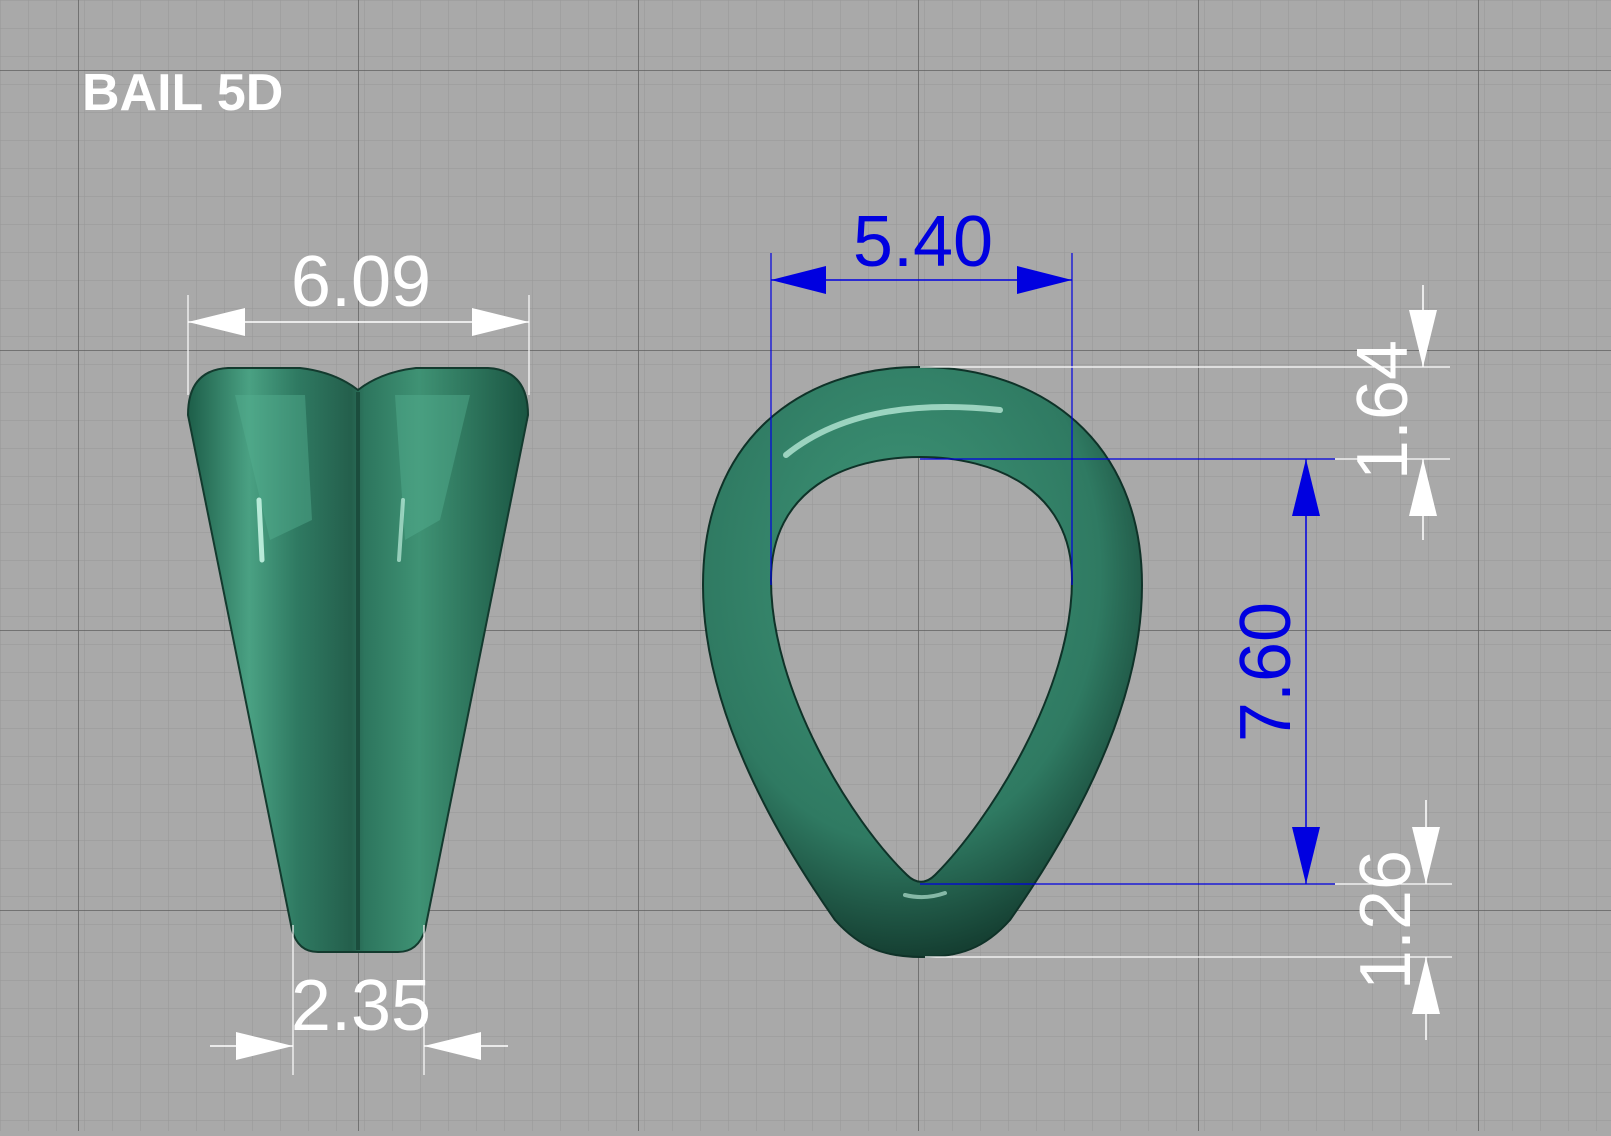 The image size is (1611, 1136). Describe the element at coordinates (182, 93) in the screenshot. I see `drawing-title: BAIL 5D` at that location.